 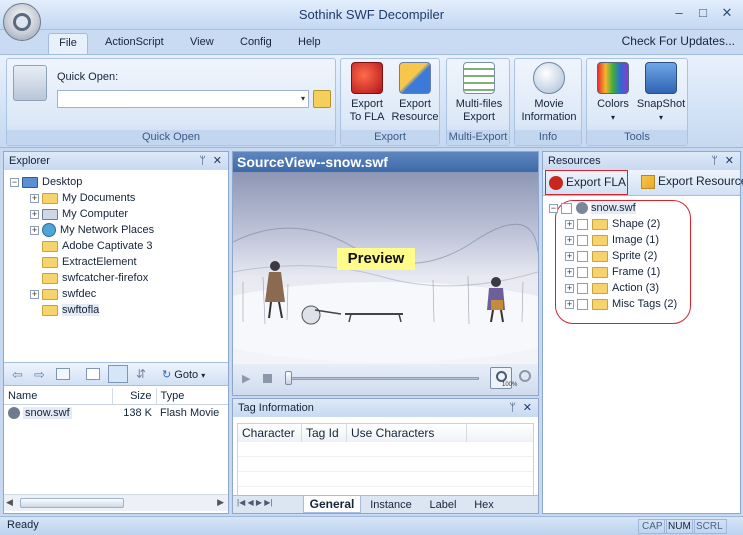 I want to click on quick-open-input, so click(x=183, y=99).